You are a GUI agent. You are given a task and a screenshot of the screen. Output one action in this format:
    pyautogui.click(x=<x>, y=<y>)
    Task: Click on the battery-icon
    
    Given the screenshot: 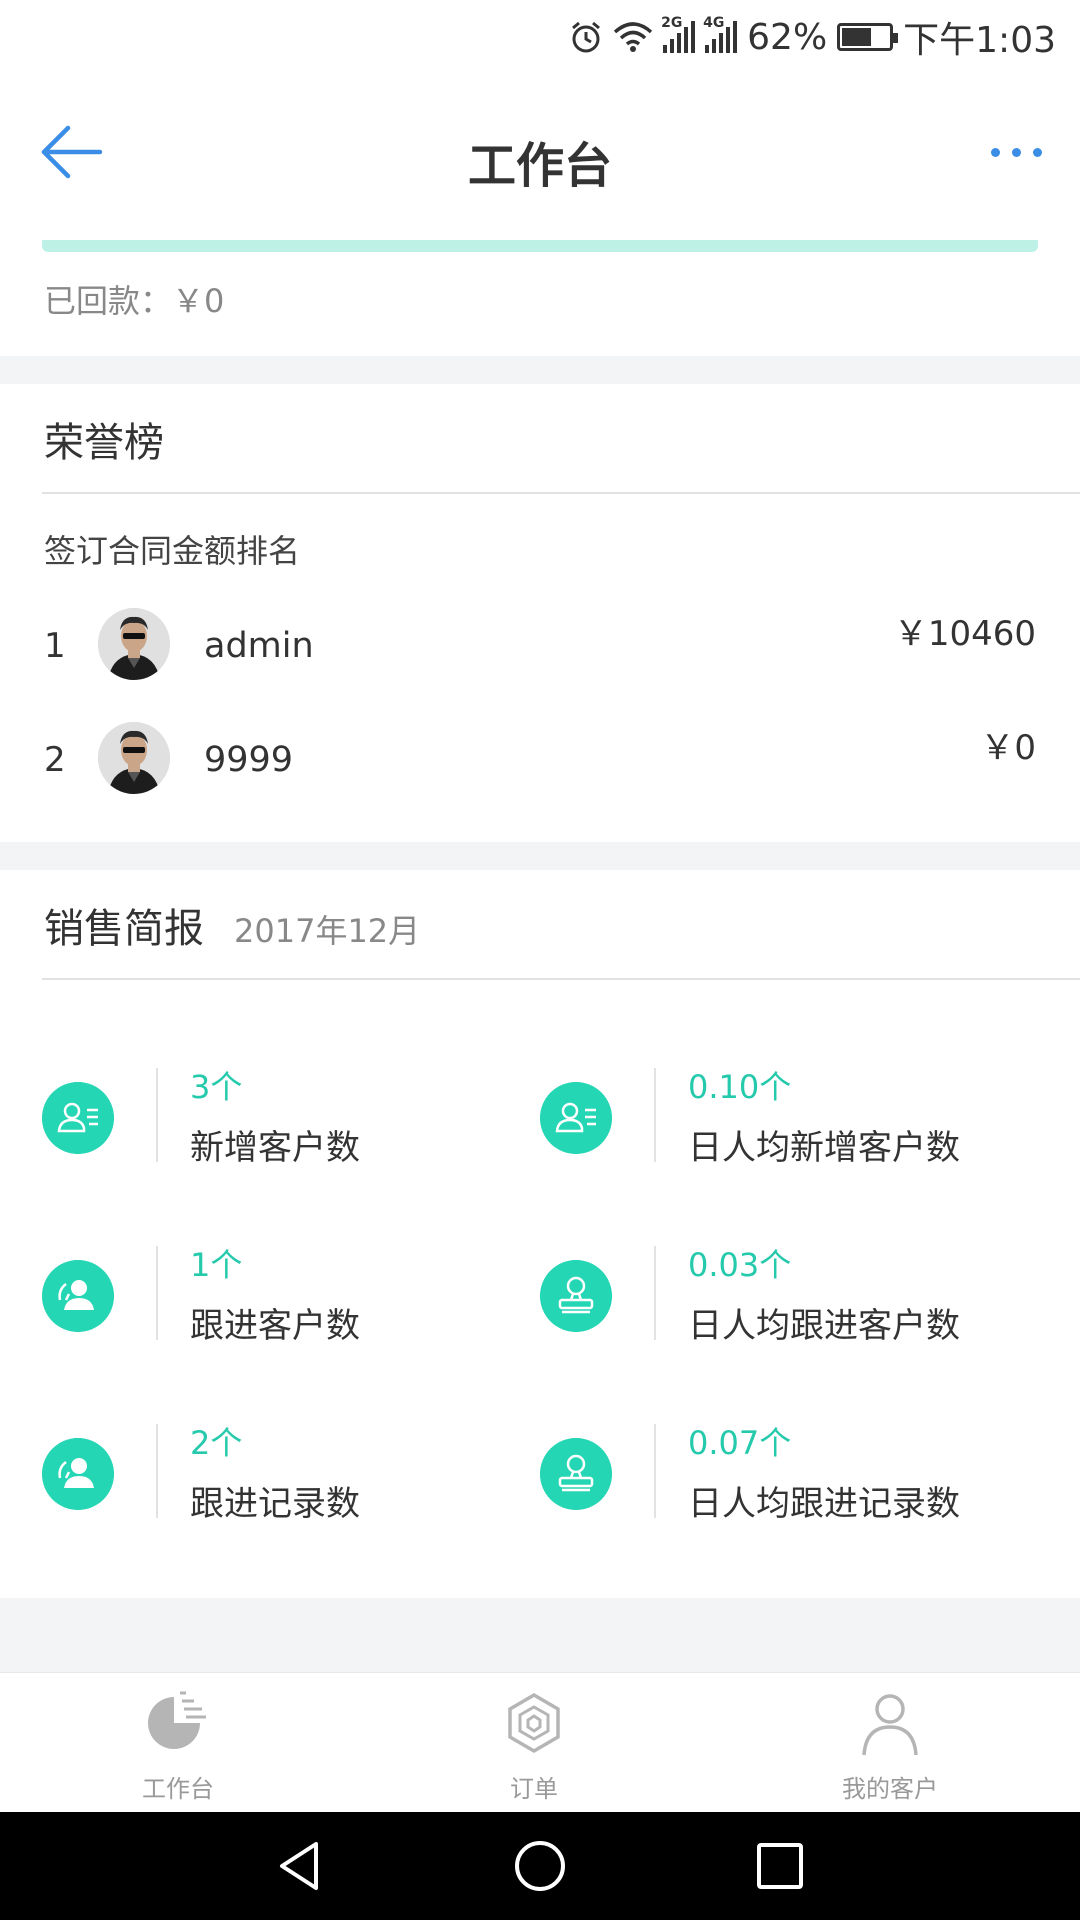 What is the action you would take?
    pyautogui.click(x=868, y=37)
    